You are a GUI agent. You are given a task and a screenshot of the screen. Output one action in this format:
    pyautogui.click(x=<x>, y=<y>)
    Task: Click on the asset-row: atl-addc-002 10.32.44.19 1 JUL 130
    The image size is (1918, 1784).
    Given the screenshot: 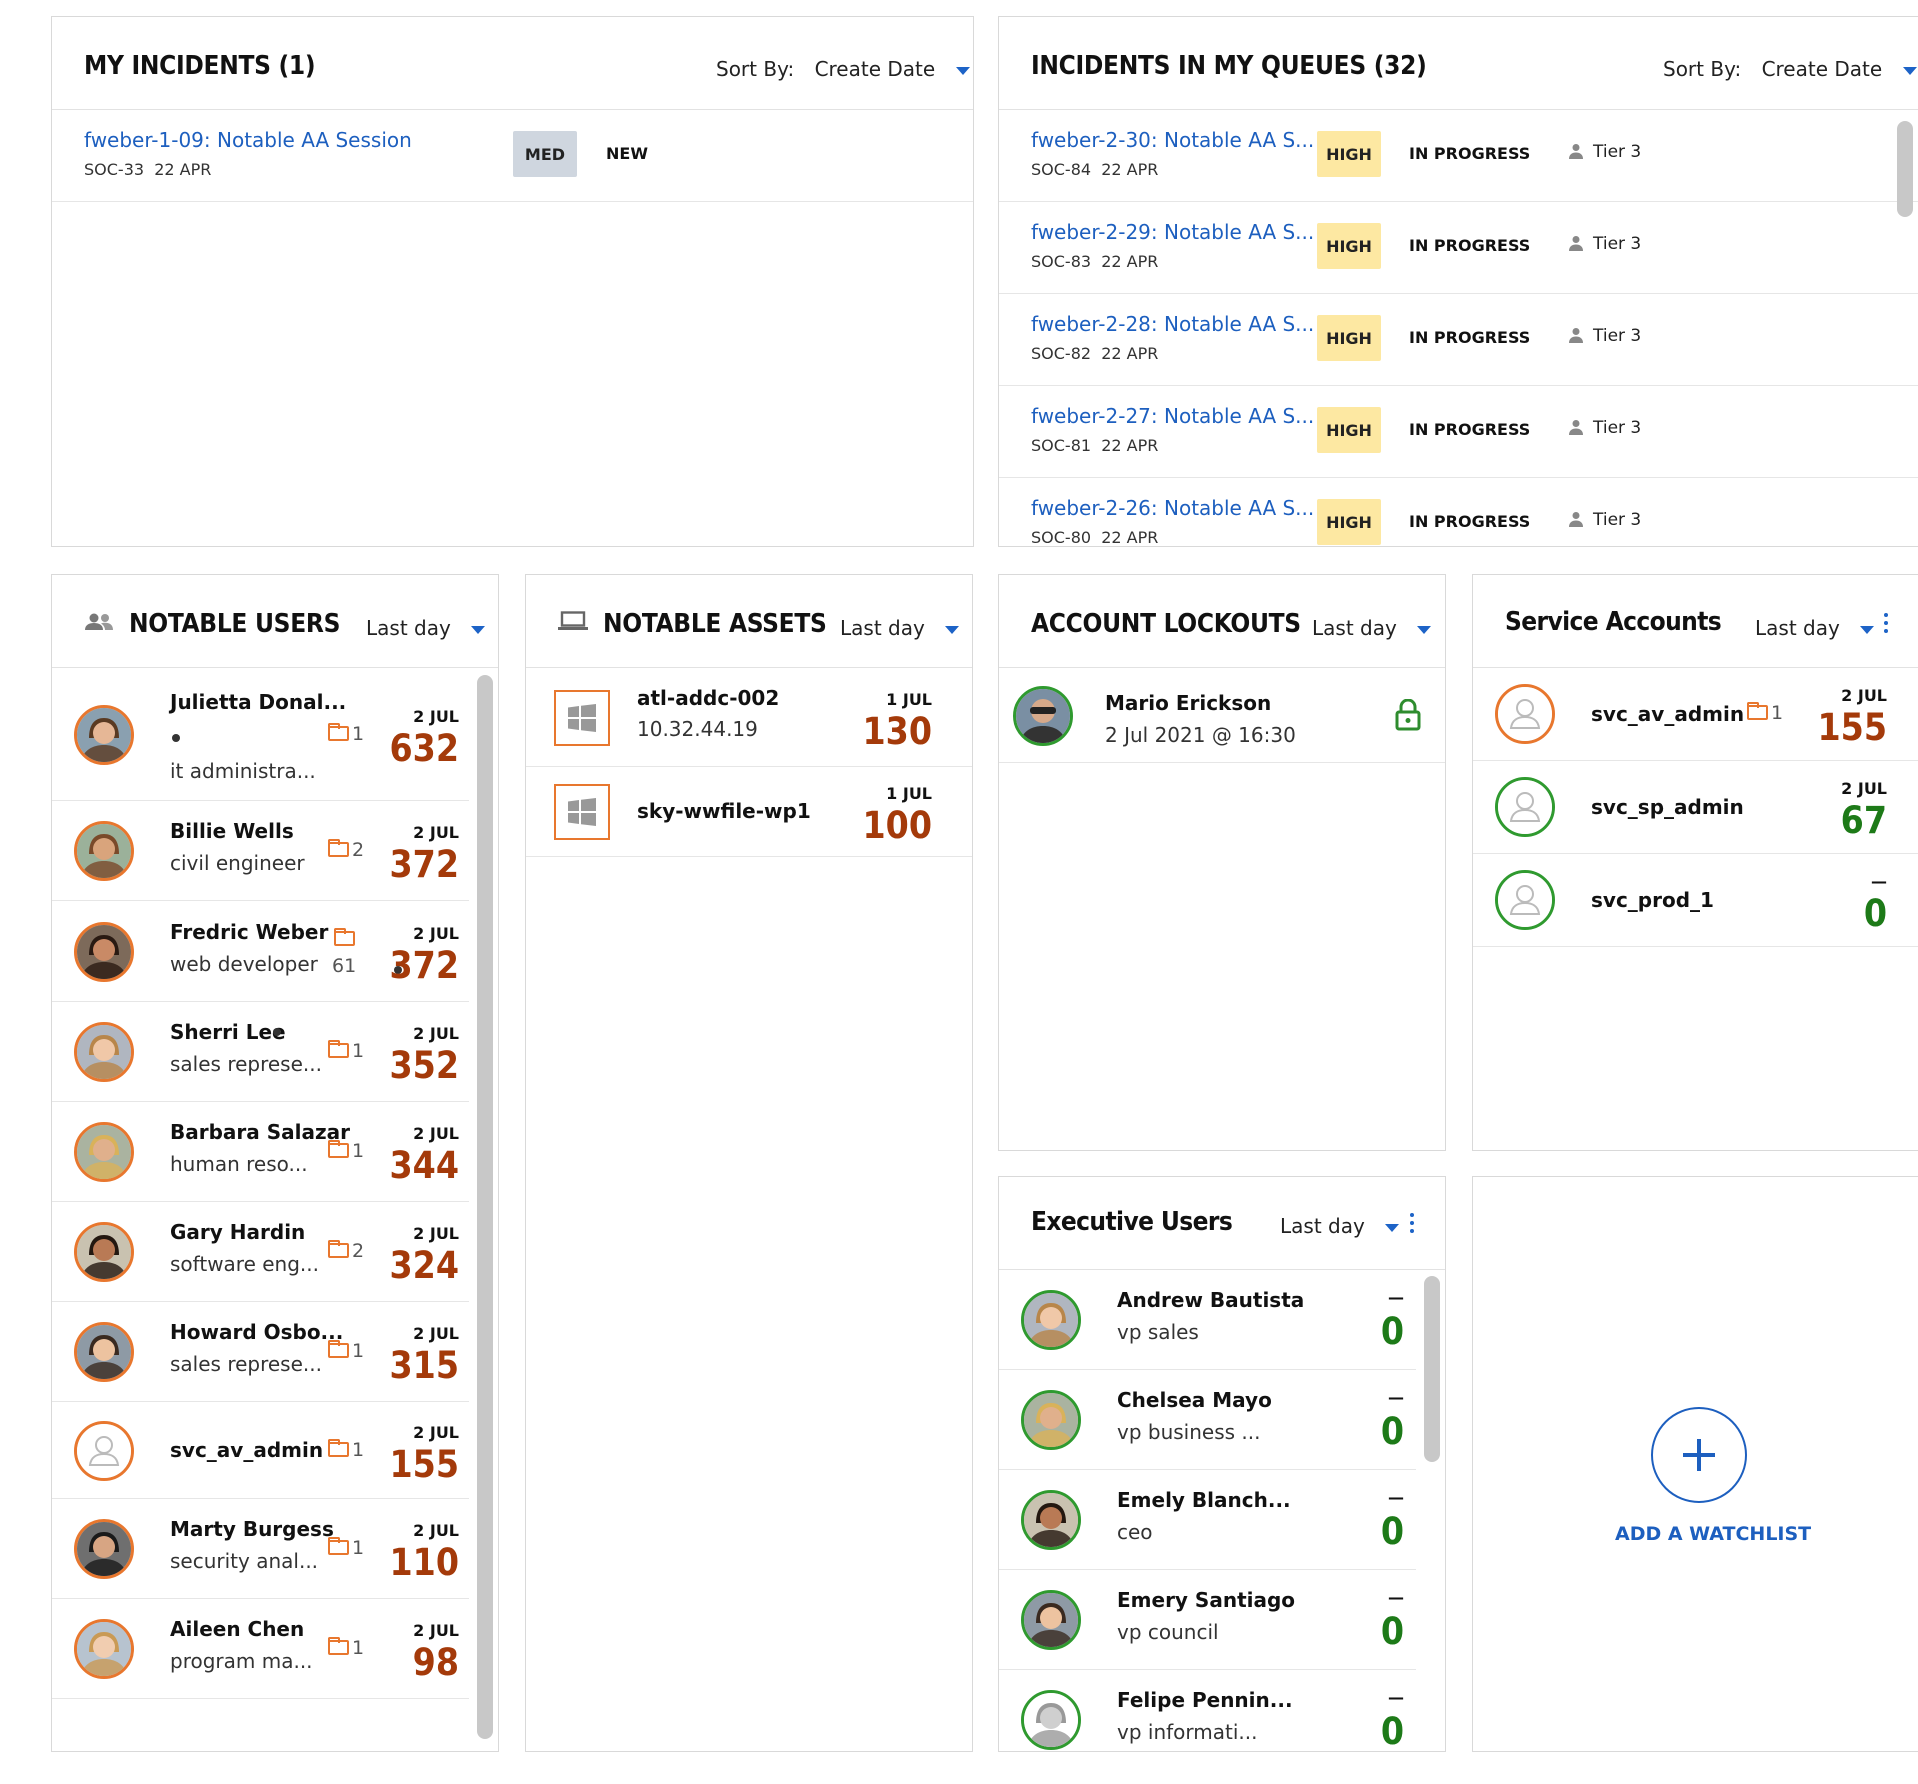 What is the action you would take?
    pyautogui.click(x=749, y=717)
    